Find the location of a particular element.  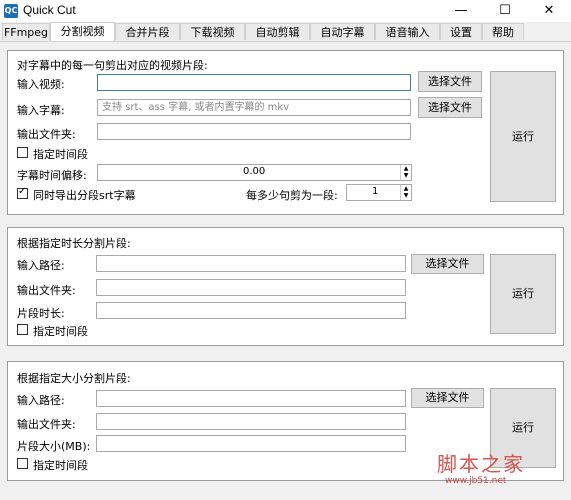

watermark-logo: 脚本之家 is located at coordinates (481, 464).